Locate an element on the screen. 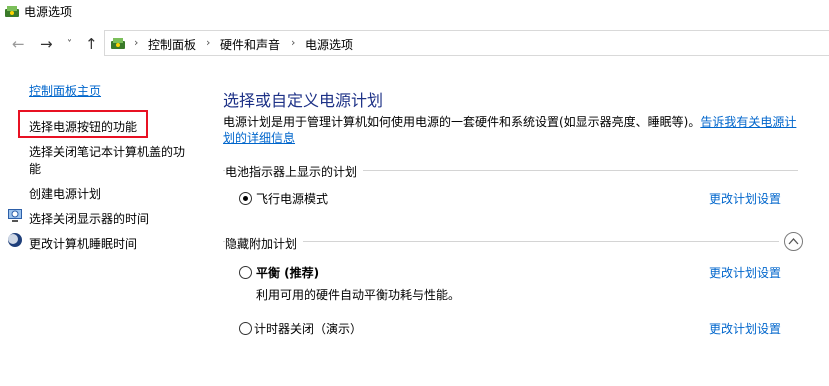 The height and width of the screenshot is (386, 829). power-options-icon is located at coordinates (12, 11).